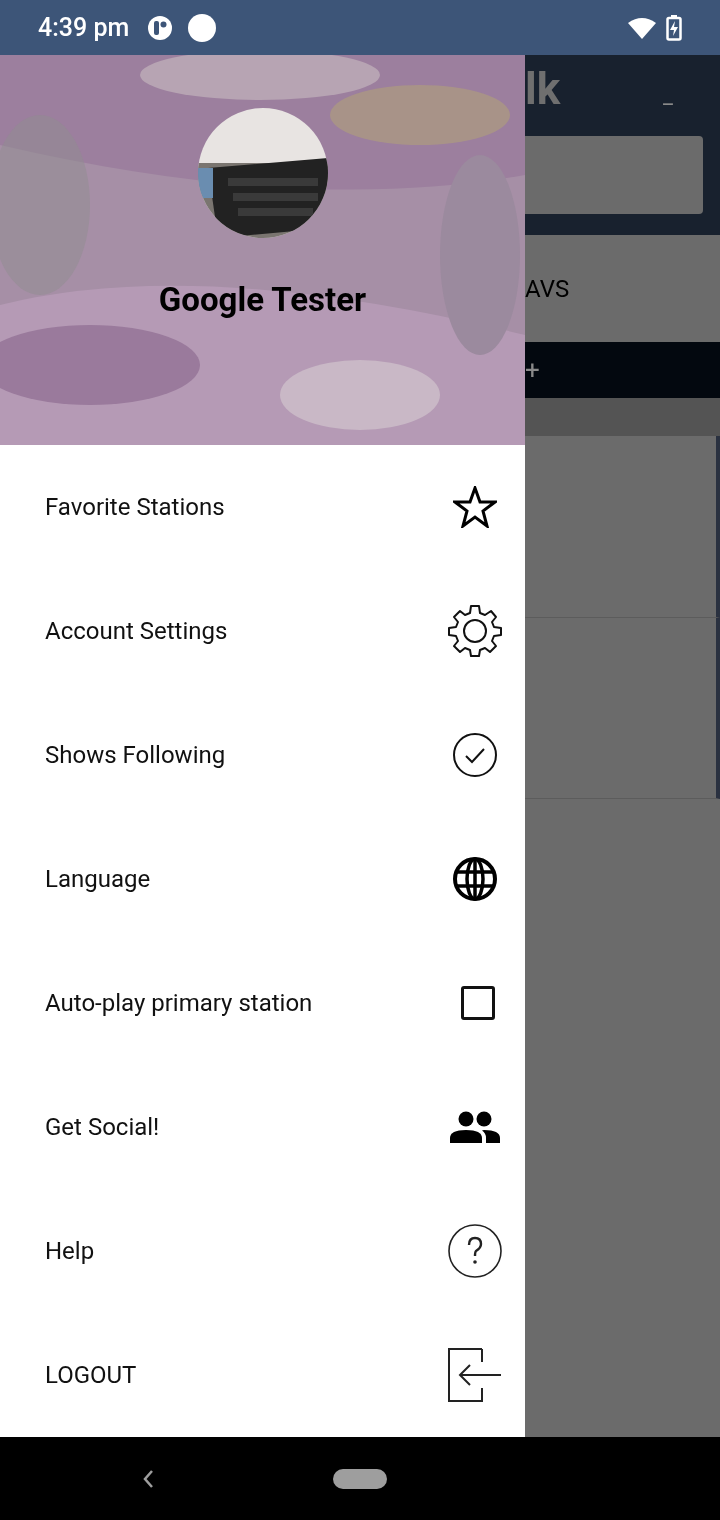 The width and height of the screenshot is (720, 1520). Describe the element at coordinates (674, 27) in the screenshot. I see `battery-icon` at that location.